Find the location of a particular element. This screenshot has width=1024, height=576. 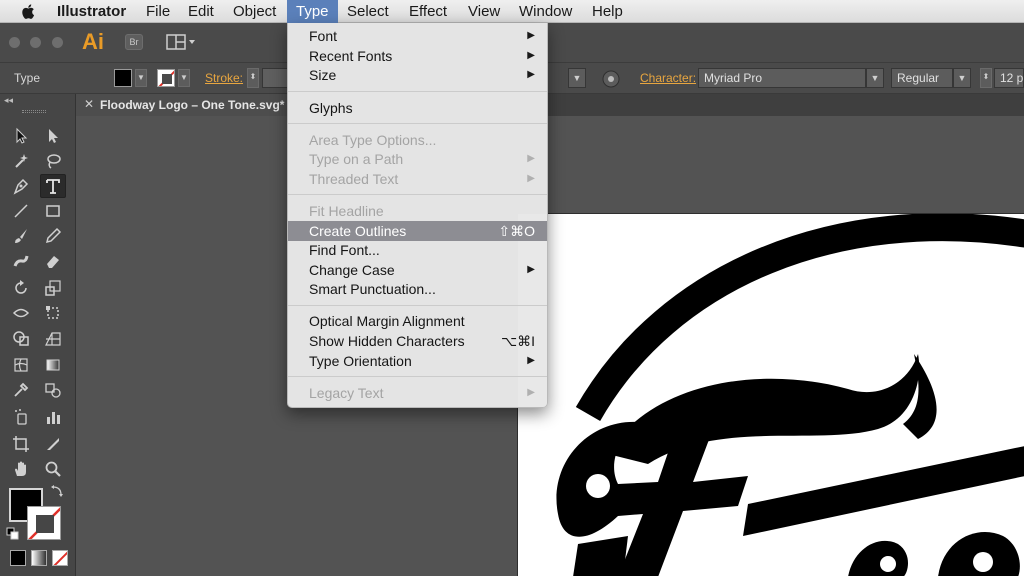

width-tool-icon is located at coordinates (21, 313).